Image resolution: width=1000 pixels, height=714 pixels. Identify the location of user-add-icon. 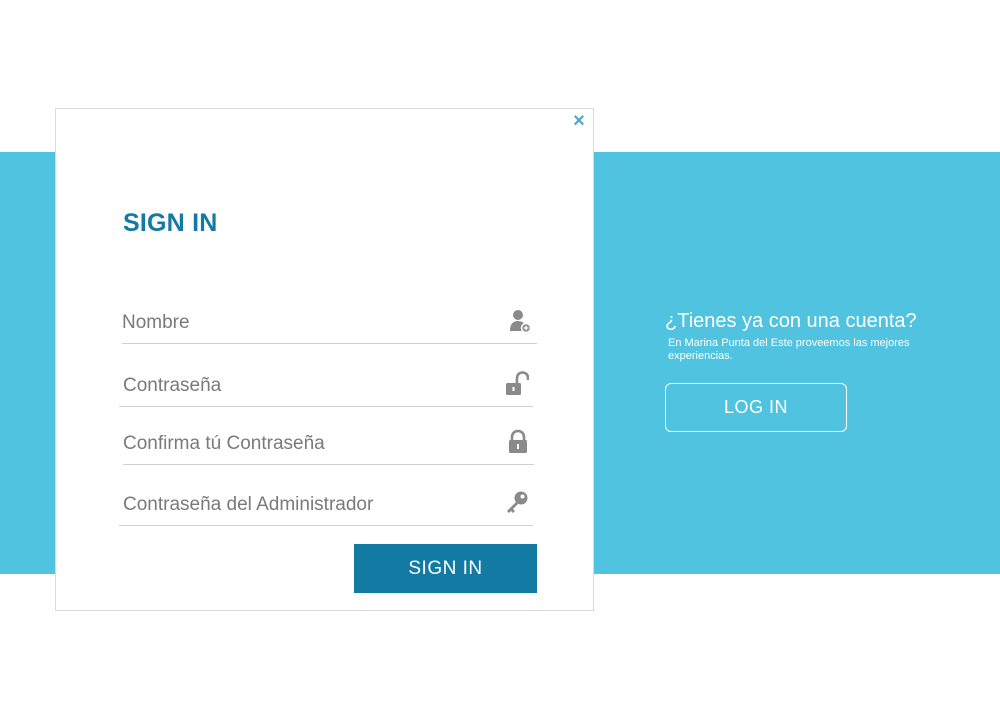
(521, 321).